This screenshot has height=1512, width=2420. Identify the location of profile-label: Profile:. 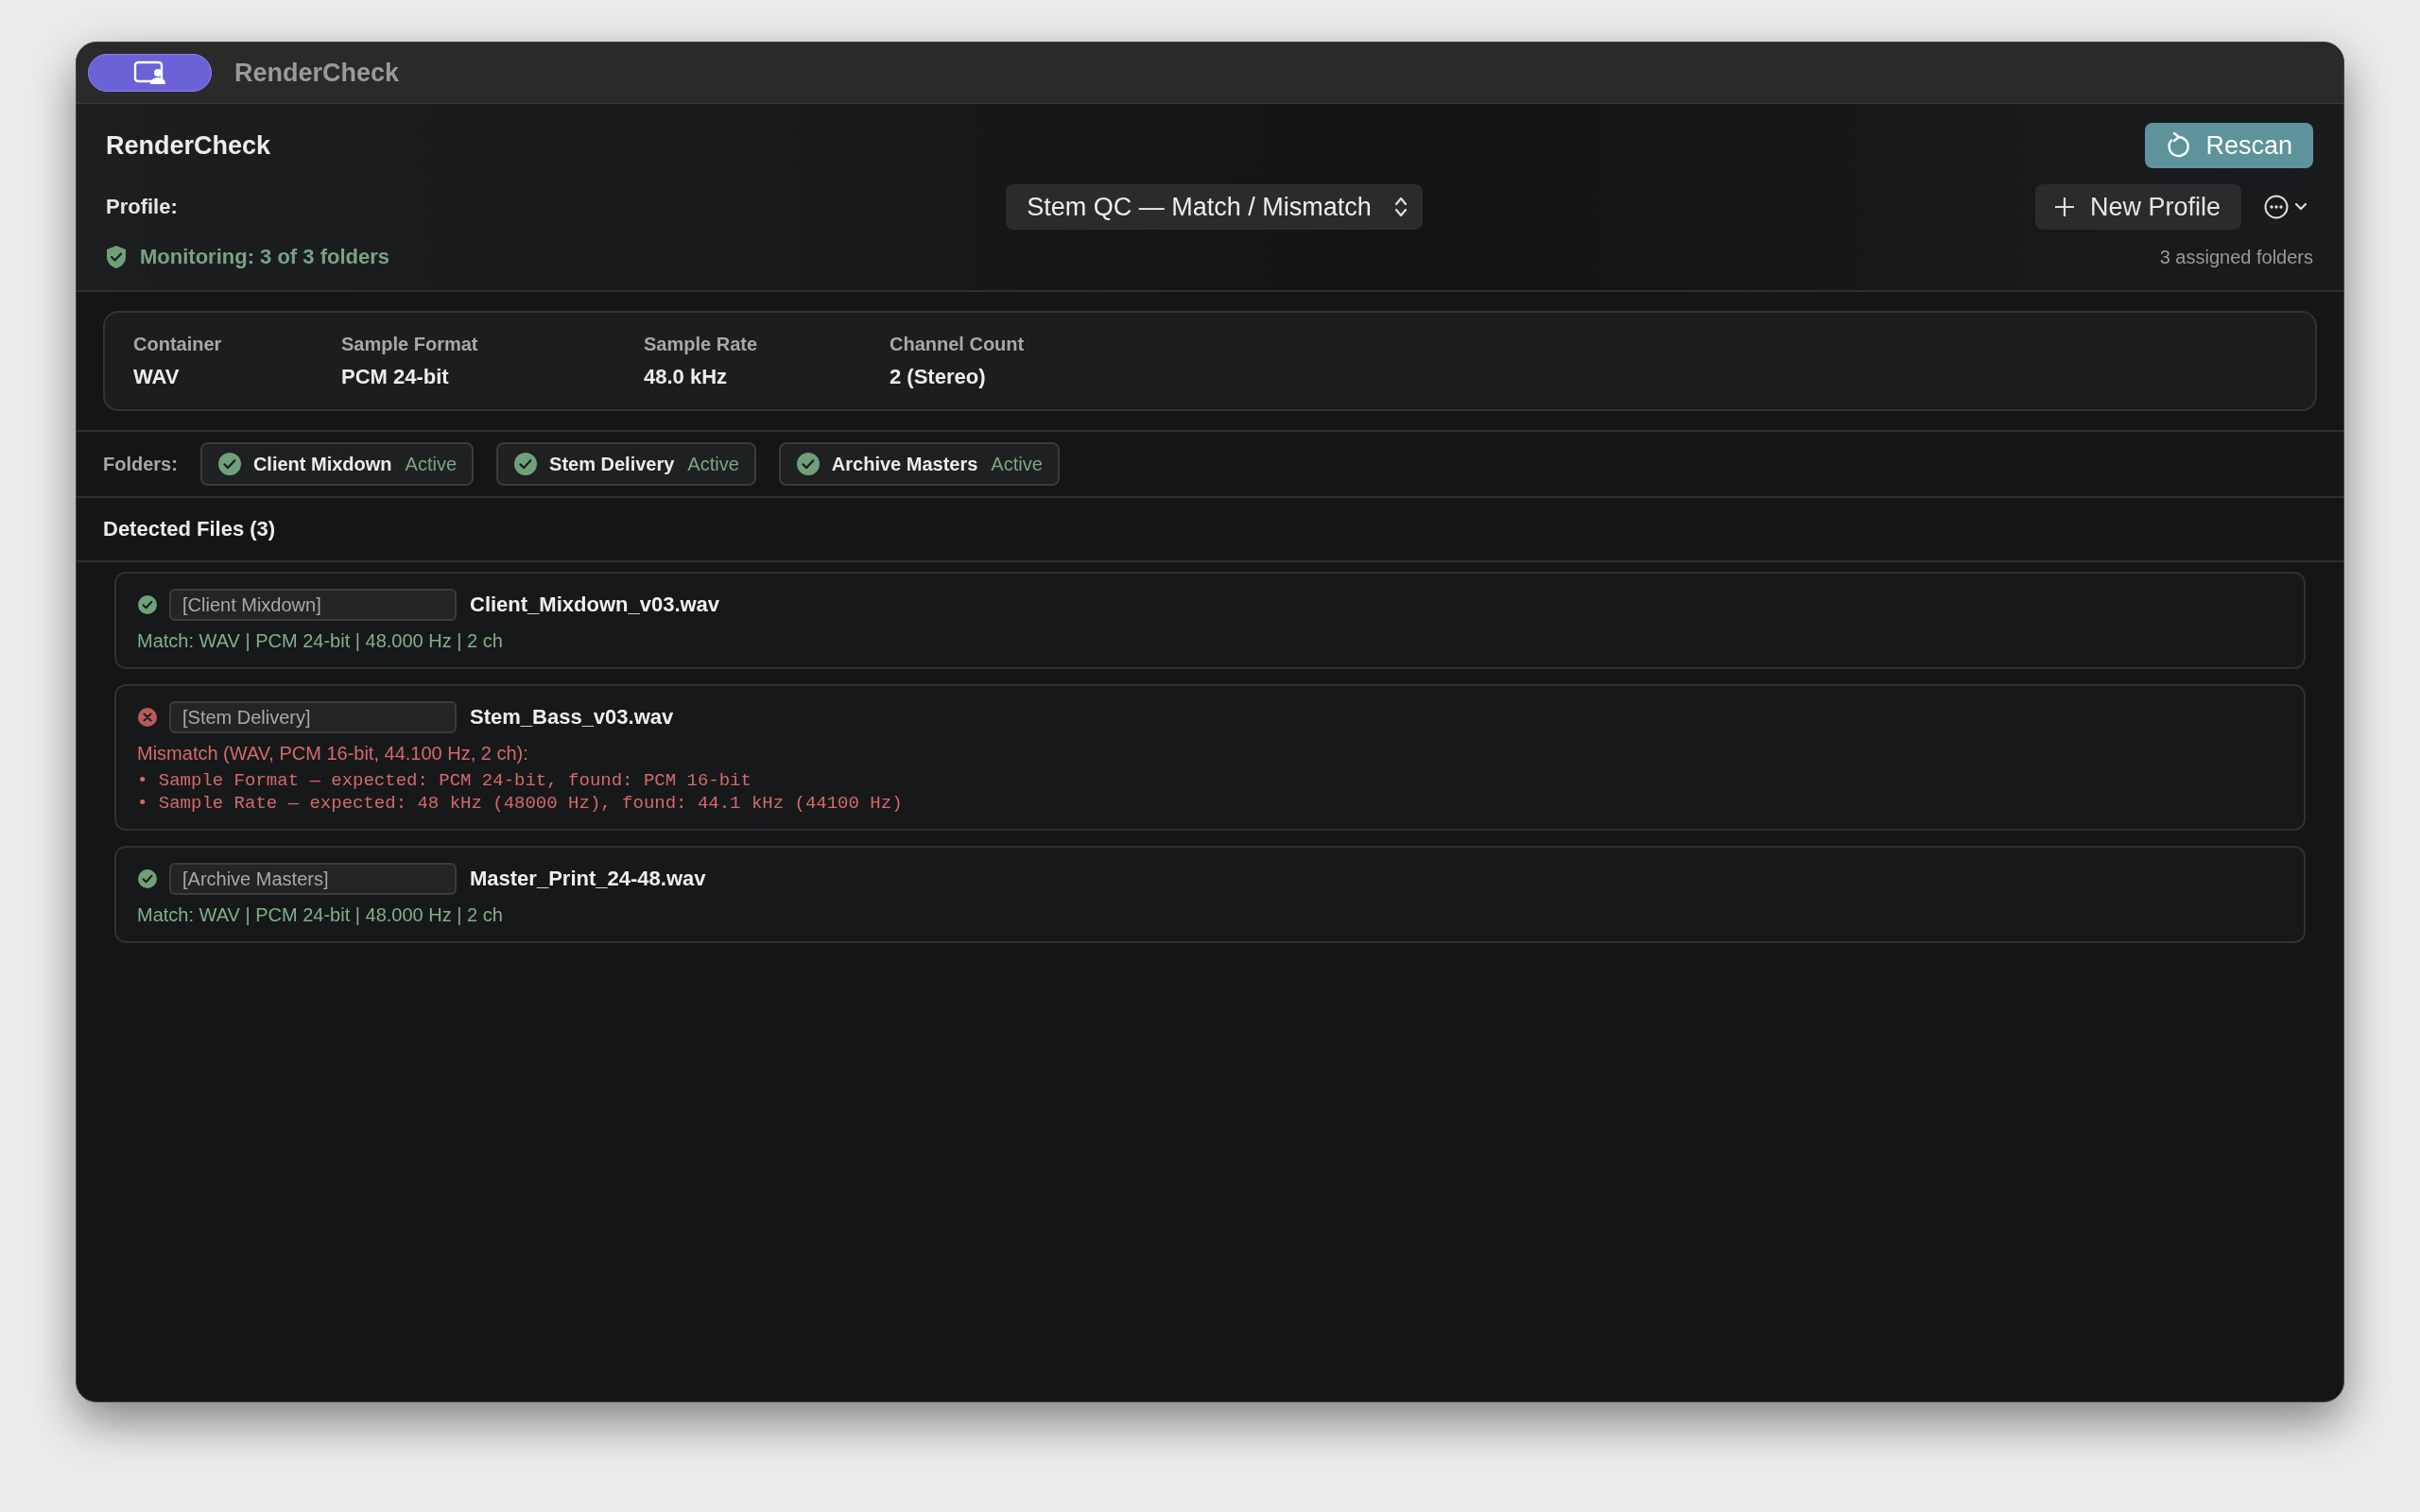
(142, 207).